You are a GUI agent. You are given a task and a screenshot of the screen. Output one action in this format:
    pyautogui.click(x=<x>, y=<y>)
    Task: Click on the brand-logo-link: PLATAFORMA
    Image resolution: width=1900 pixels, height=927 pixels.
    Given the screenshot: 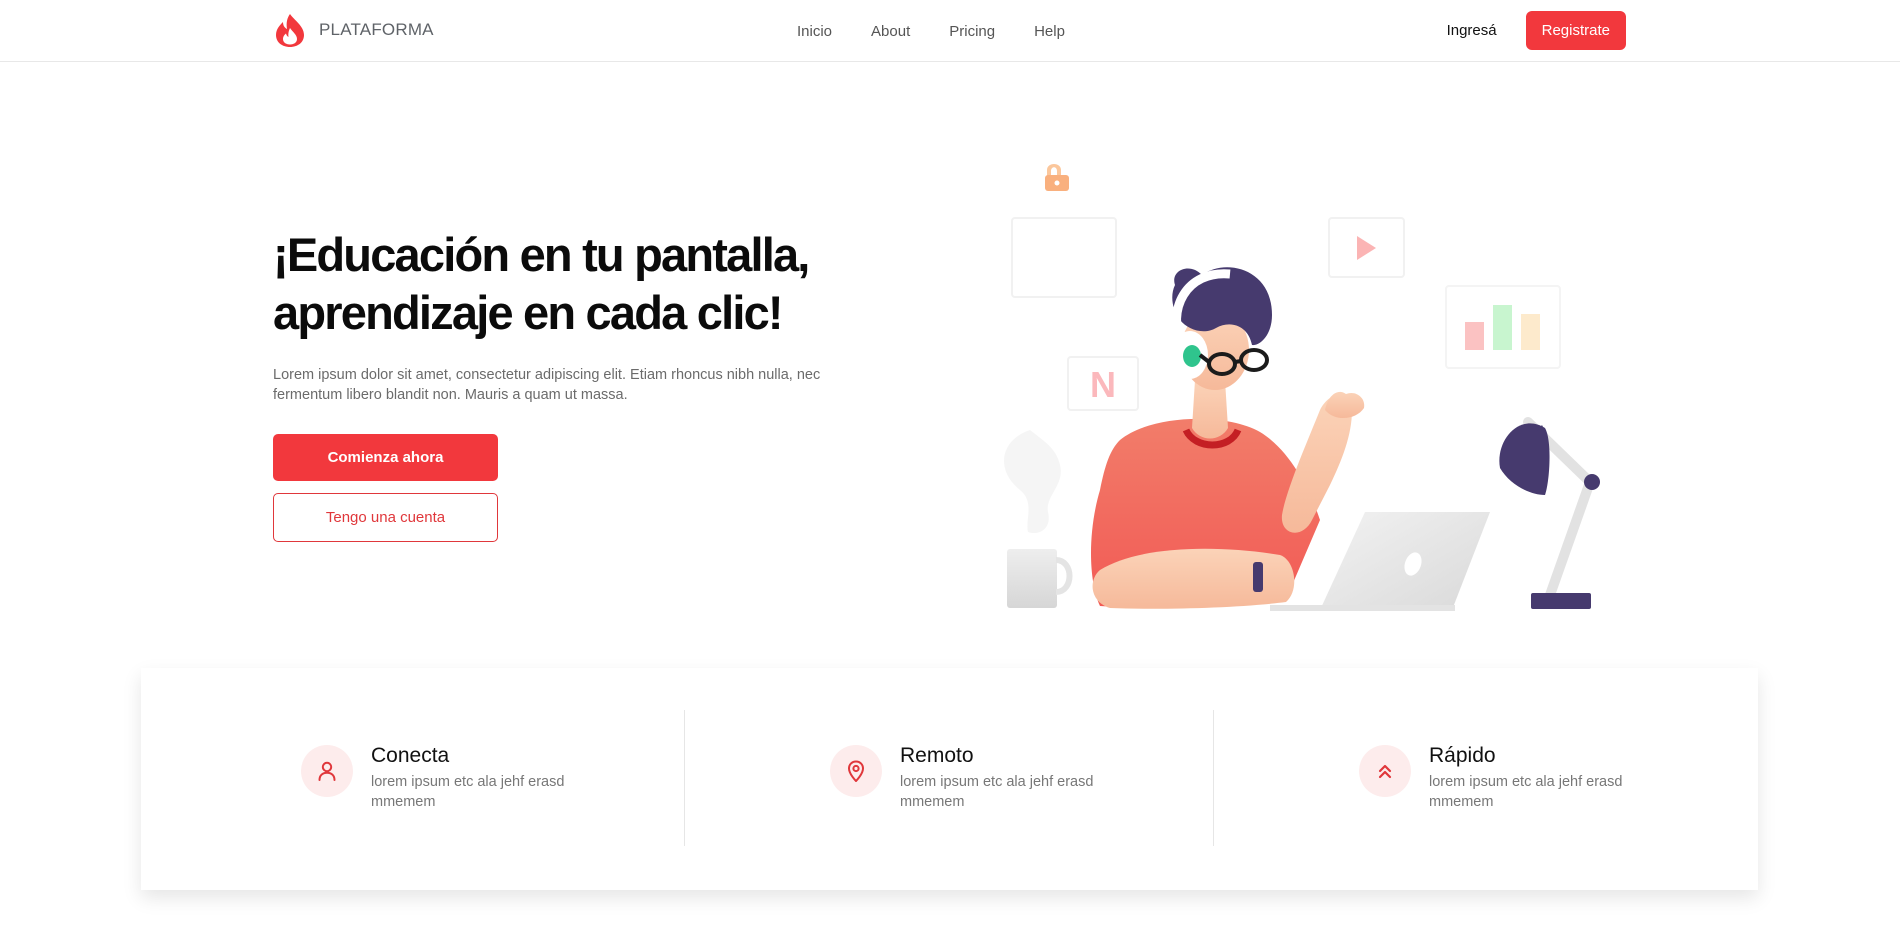 What is the action you would take?
    pyautogui.click(x=353, y=30)
    